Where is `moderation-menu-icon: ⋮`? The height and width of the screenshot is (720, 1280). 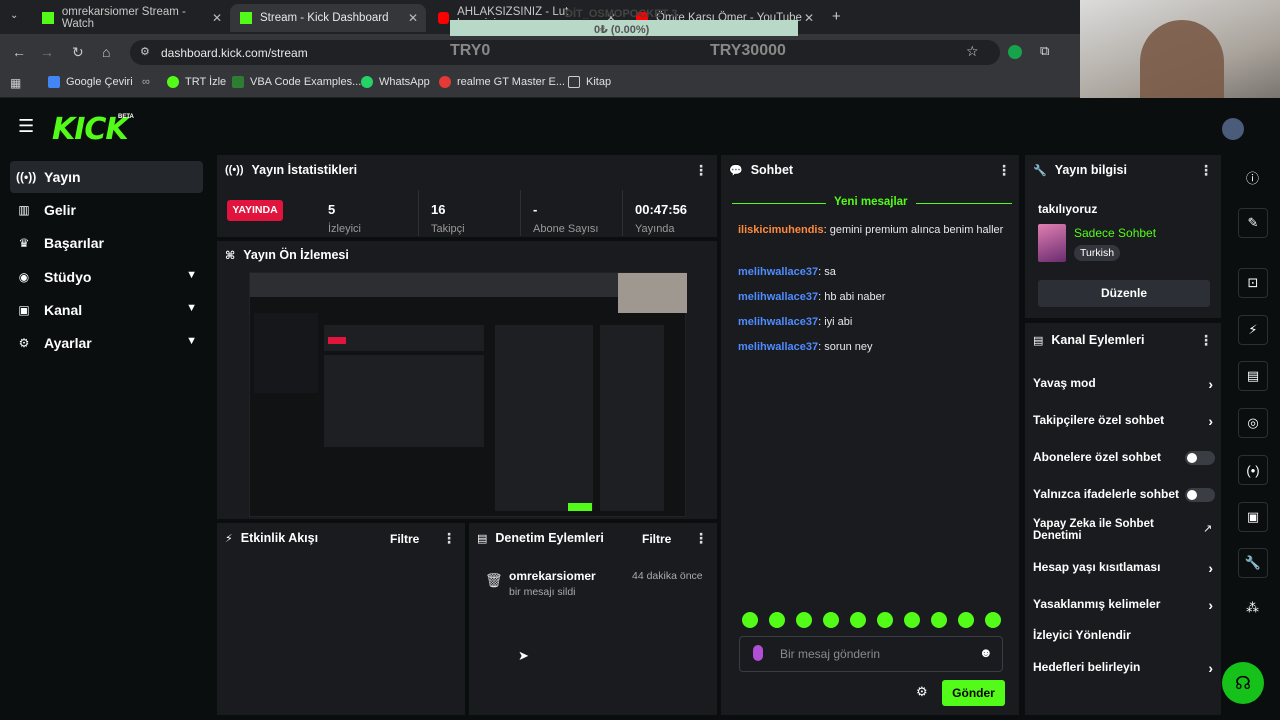 moderation-menu-icon: ⋮ is located at coordinates (701, 538).